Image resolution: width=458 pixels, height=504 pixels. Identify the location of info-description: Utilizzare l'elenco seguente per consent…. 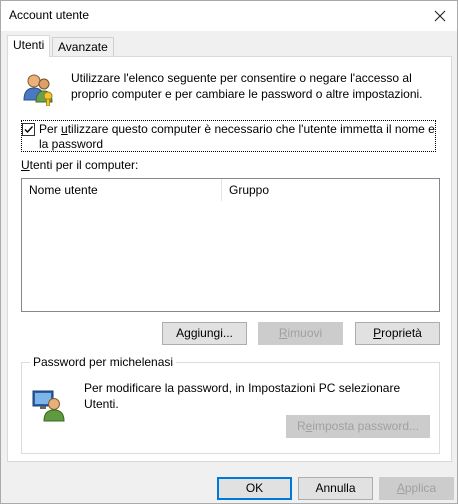
(247, 86).